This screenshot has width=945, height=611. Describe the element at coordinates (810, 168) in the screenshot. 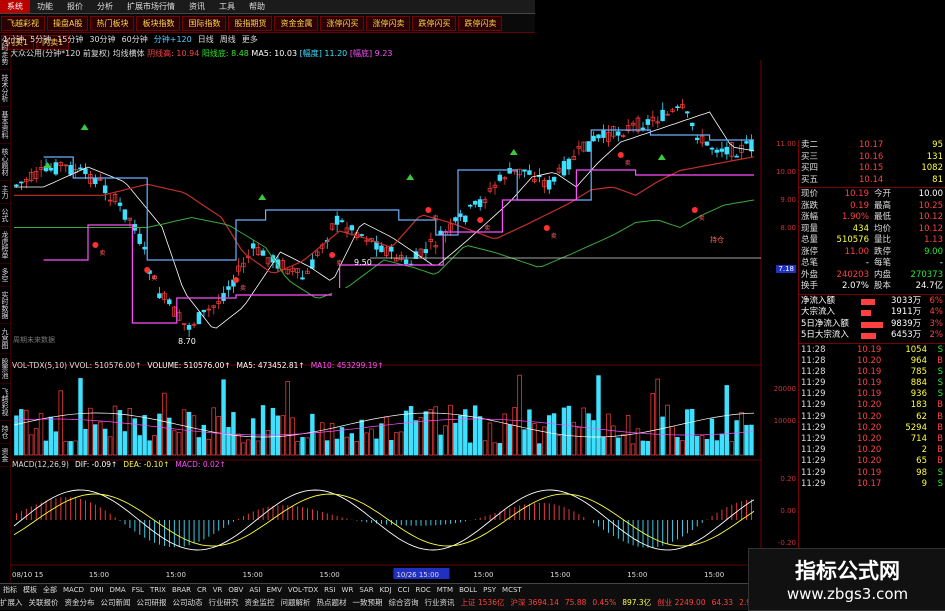

I see `order-book-label: 买四` at that location.